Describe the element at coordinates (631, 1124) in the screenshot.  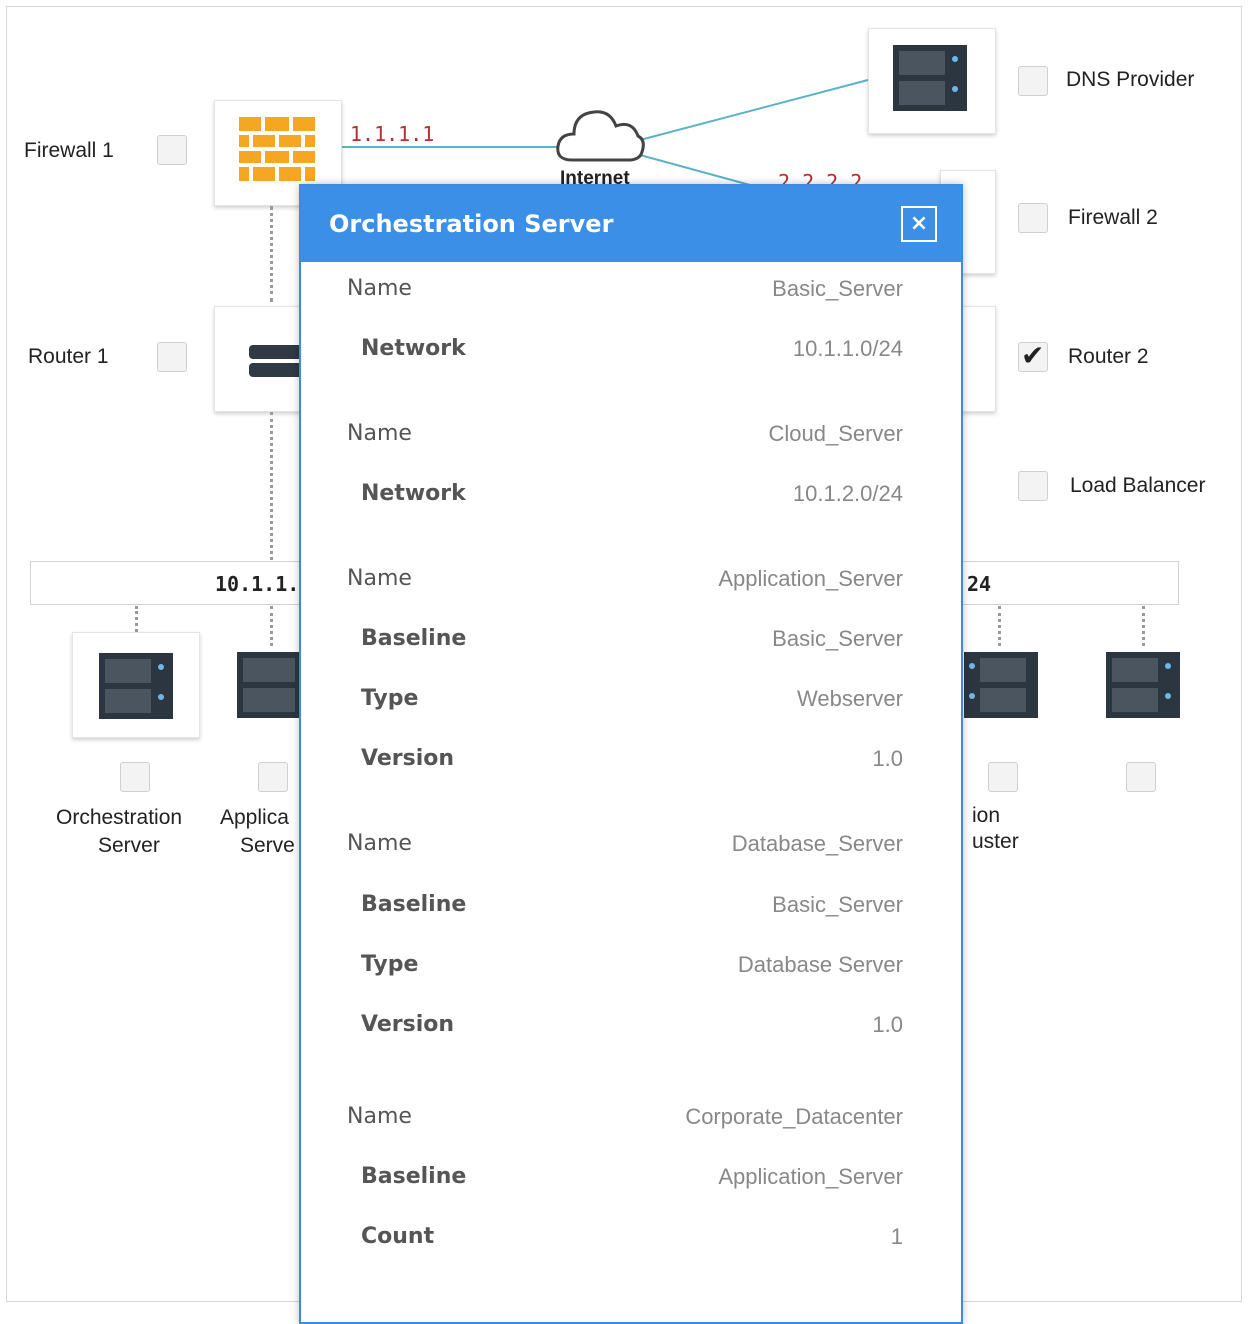
I see `dialog-row: Name Corporate_Datacenter` at that location.